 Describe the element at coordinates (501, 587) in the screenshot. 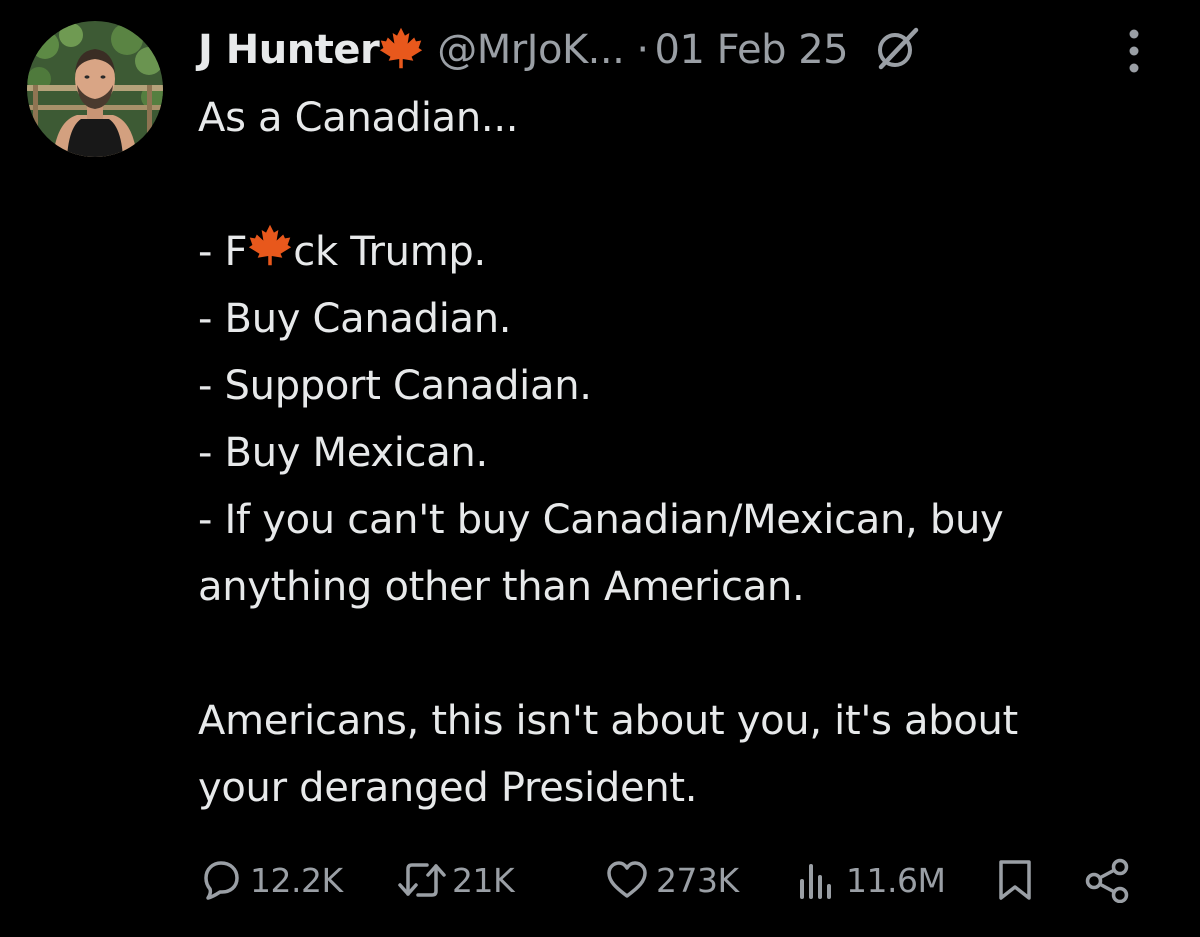

I see `tweet-line: anything other than American.` at that location.